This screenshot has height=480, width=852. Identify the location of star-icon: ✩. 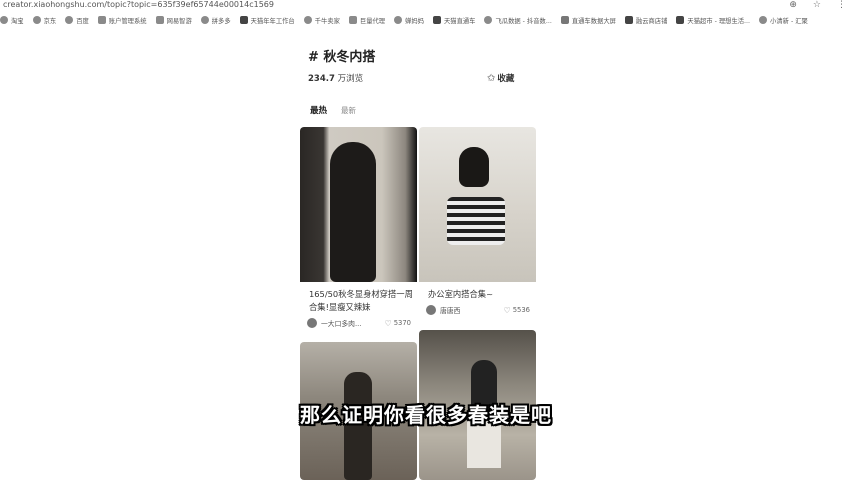
(491, 78).